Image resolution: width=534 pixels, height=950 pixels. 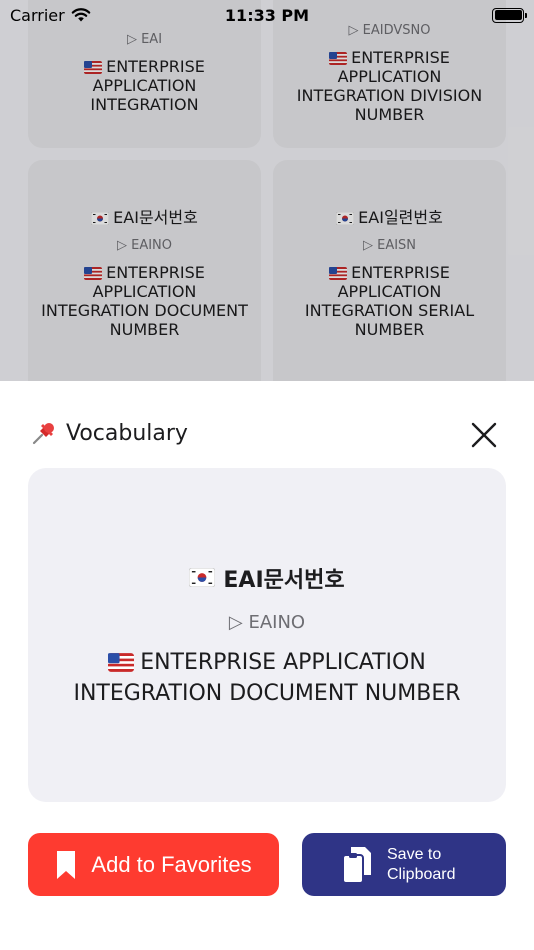 I want to click on clipboard-label-line1: Save to, so click(x=414, y=854).